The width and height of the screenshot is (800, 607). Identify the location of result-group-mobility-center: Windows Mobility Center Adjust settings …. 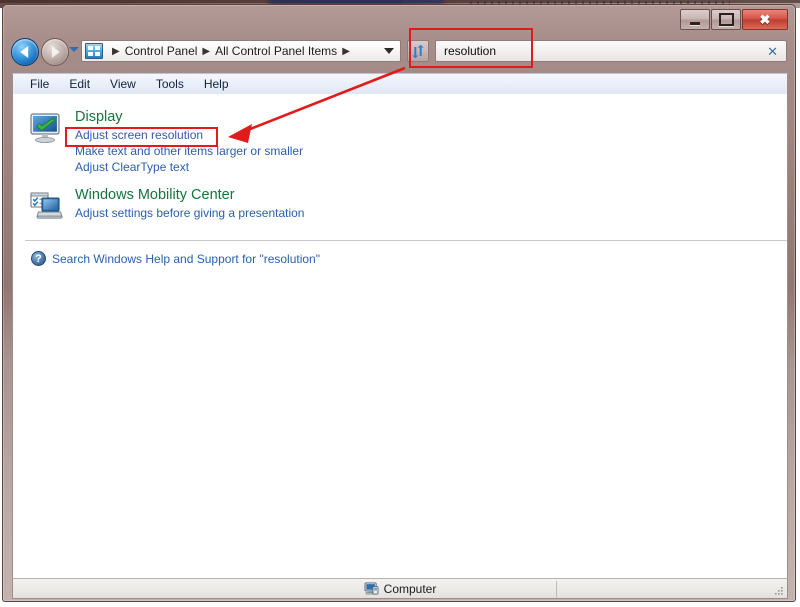
(400, 203).